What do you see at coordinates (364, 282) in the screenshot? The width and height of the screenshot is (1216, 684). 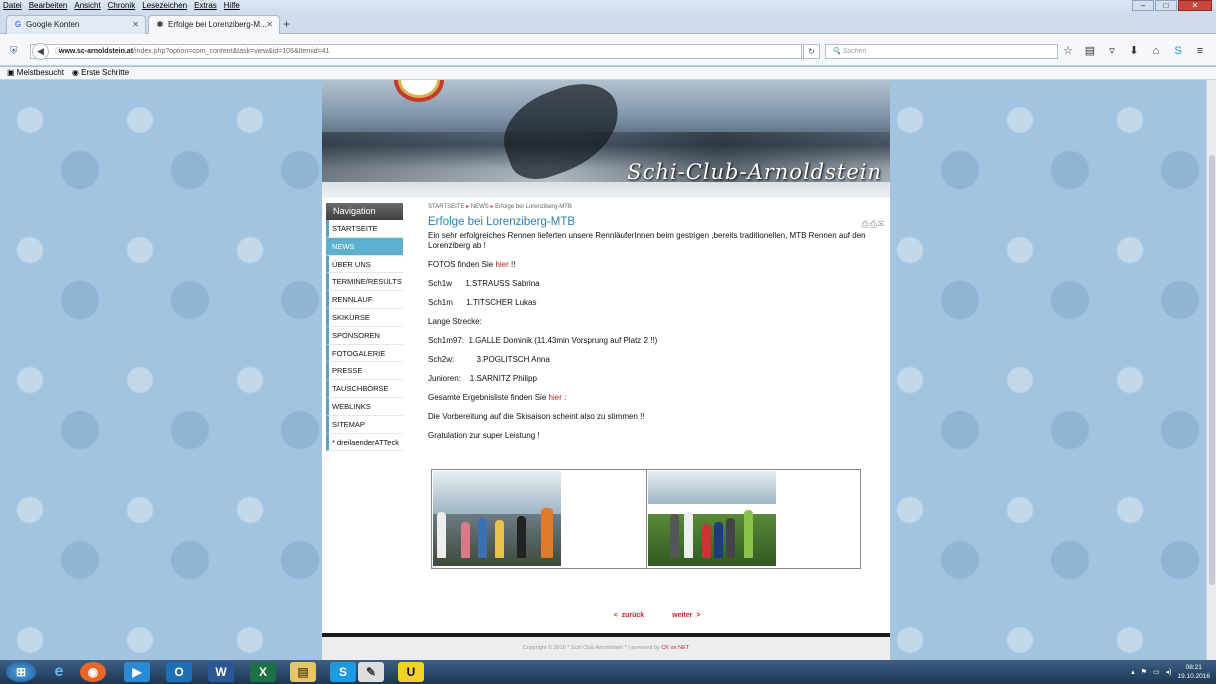 I see `nav-item-termine-results: TERMINE/RESULTS` at bounding box center [364, 282].